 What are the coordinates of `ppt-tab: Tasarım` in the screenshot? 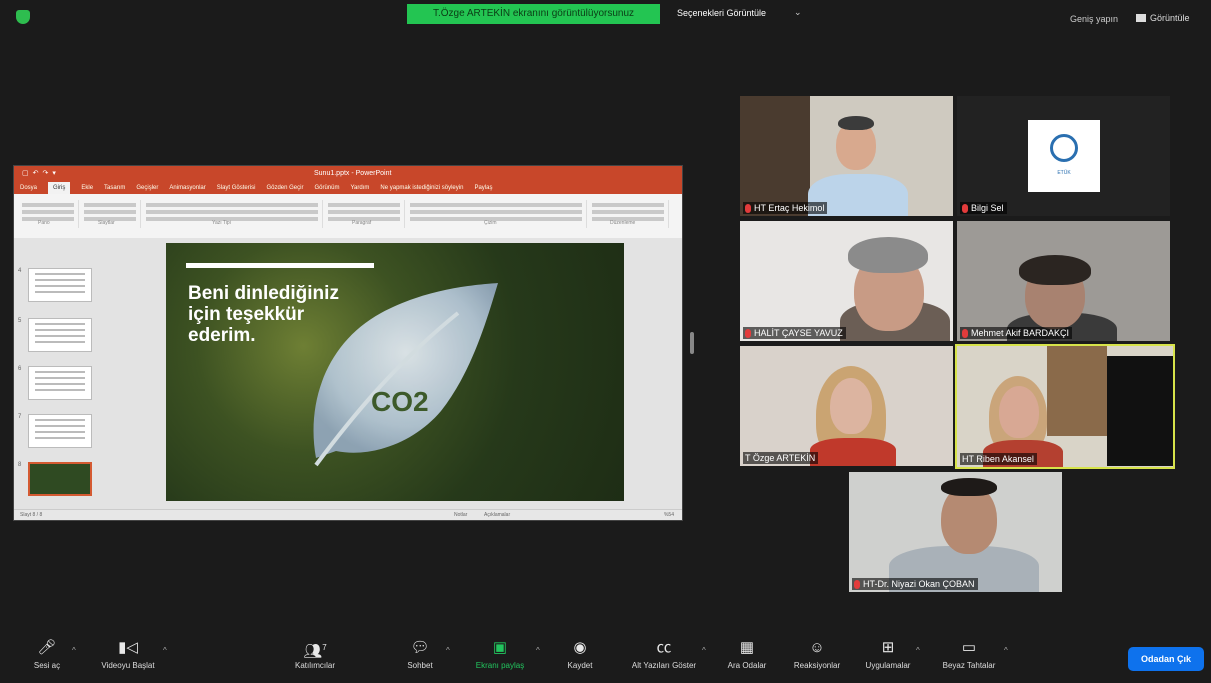 It's located at (114, 188).